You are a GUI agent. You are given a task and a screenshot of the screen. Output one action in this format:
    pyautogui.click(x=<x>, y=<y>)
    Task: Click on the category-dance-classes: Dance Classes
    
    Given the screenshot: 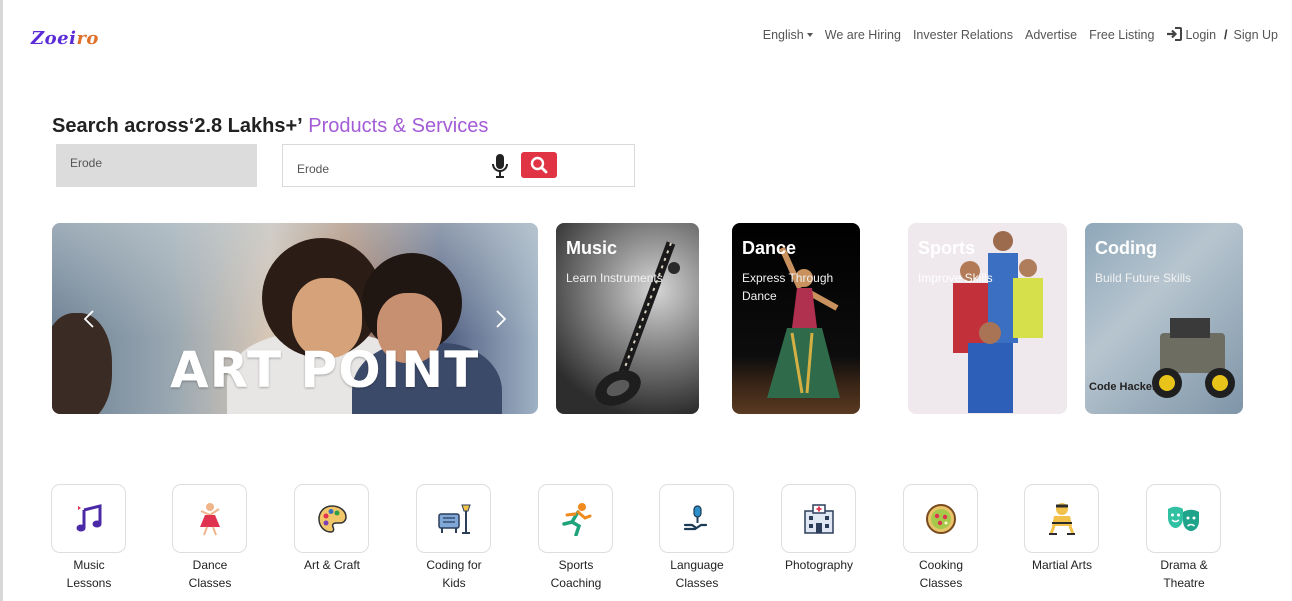 What is the action you would take?
    pyautogui.click(x=210, y=538)
    